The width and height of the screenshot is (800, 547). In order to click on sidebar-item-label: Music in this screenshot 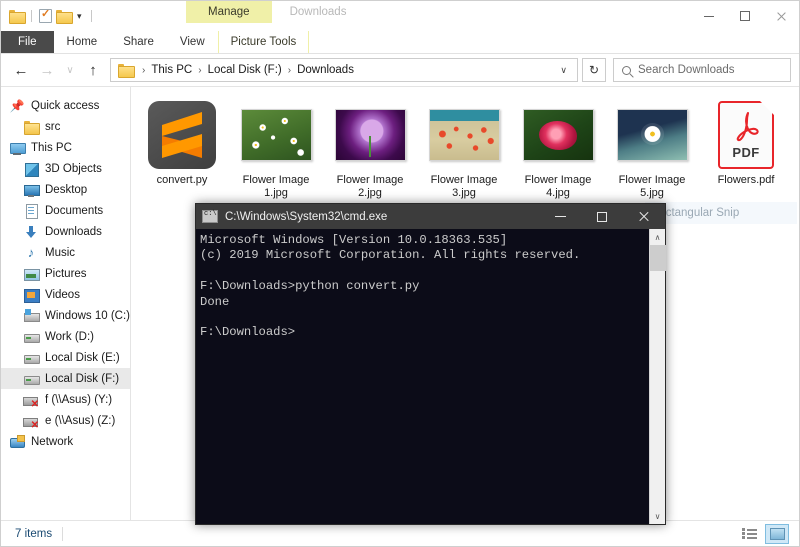, I will do `click(60, 252)`.